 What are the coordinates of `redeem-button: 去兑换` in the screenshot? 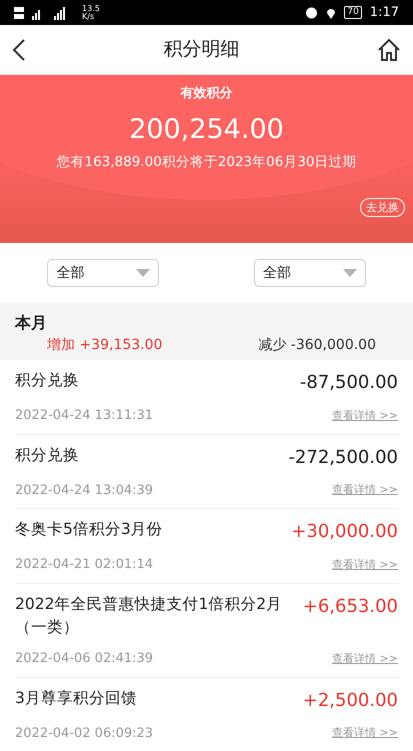 It's located at (382, 208).